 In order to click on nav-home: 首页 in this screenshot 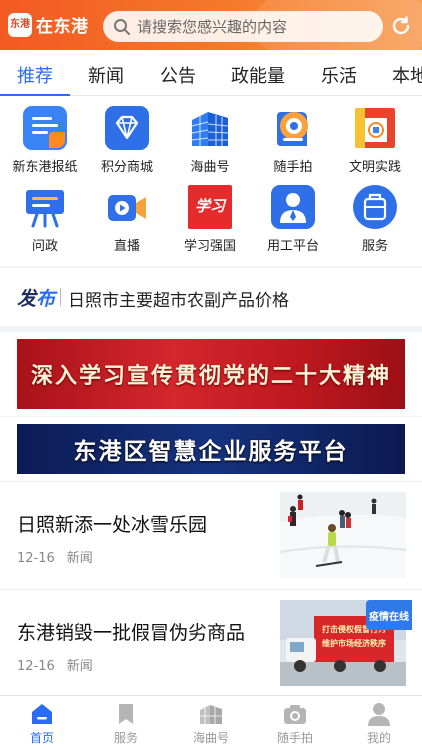, I will do `click(42, 724)`.